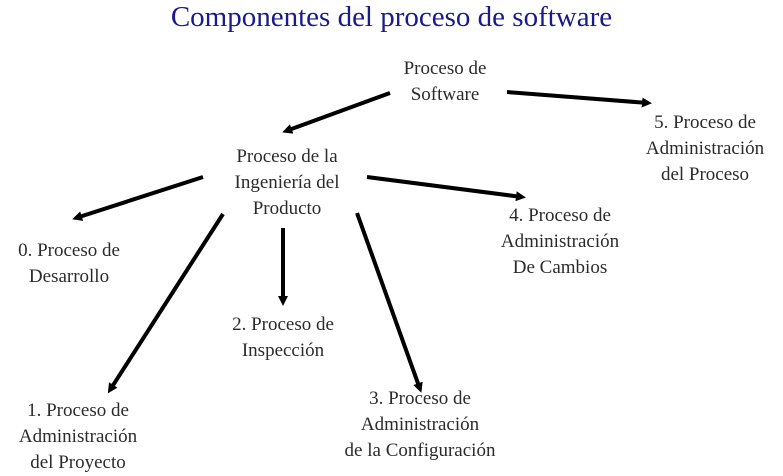 The image size is (783, 476). Describe the element at coordinates (283, 324) in the screenshot. I see `node-line: 2. Proceso de` at that location.